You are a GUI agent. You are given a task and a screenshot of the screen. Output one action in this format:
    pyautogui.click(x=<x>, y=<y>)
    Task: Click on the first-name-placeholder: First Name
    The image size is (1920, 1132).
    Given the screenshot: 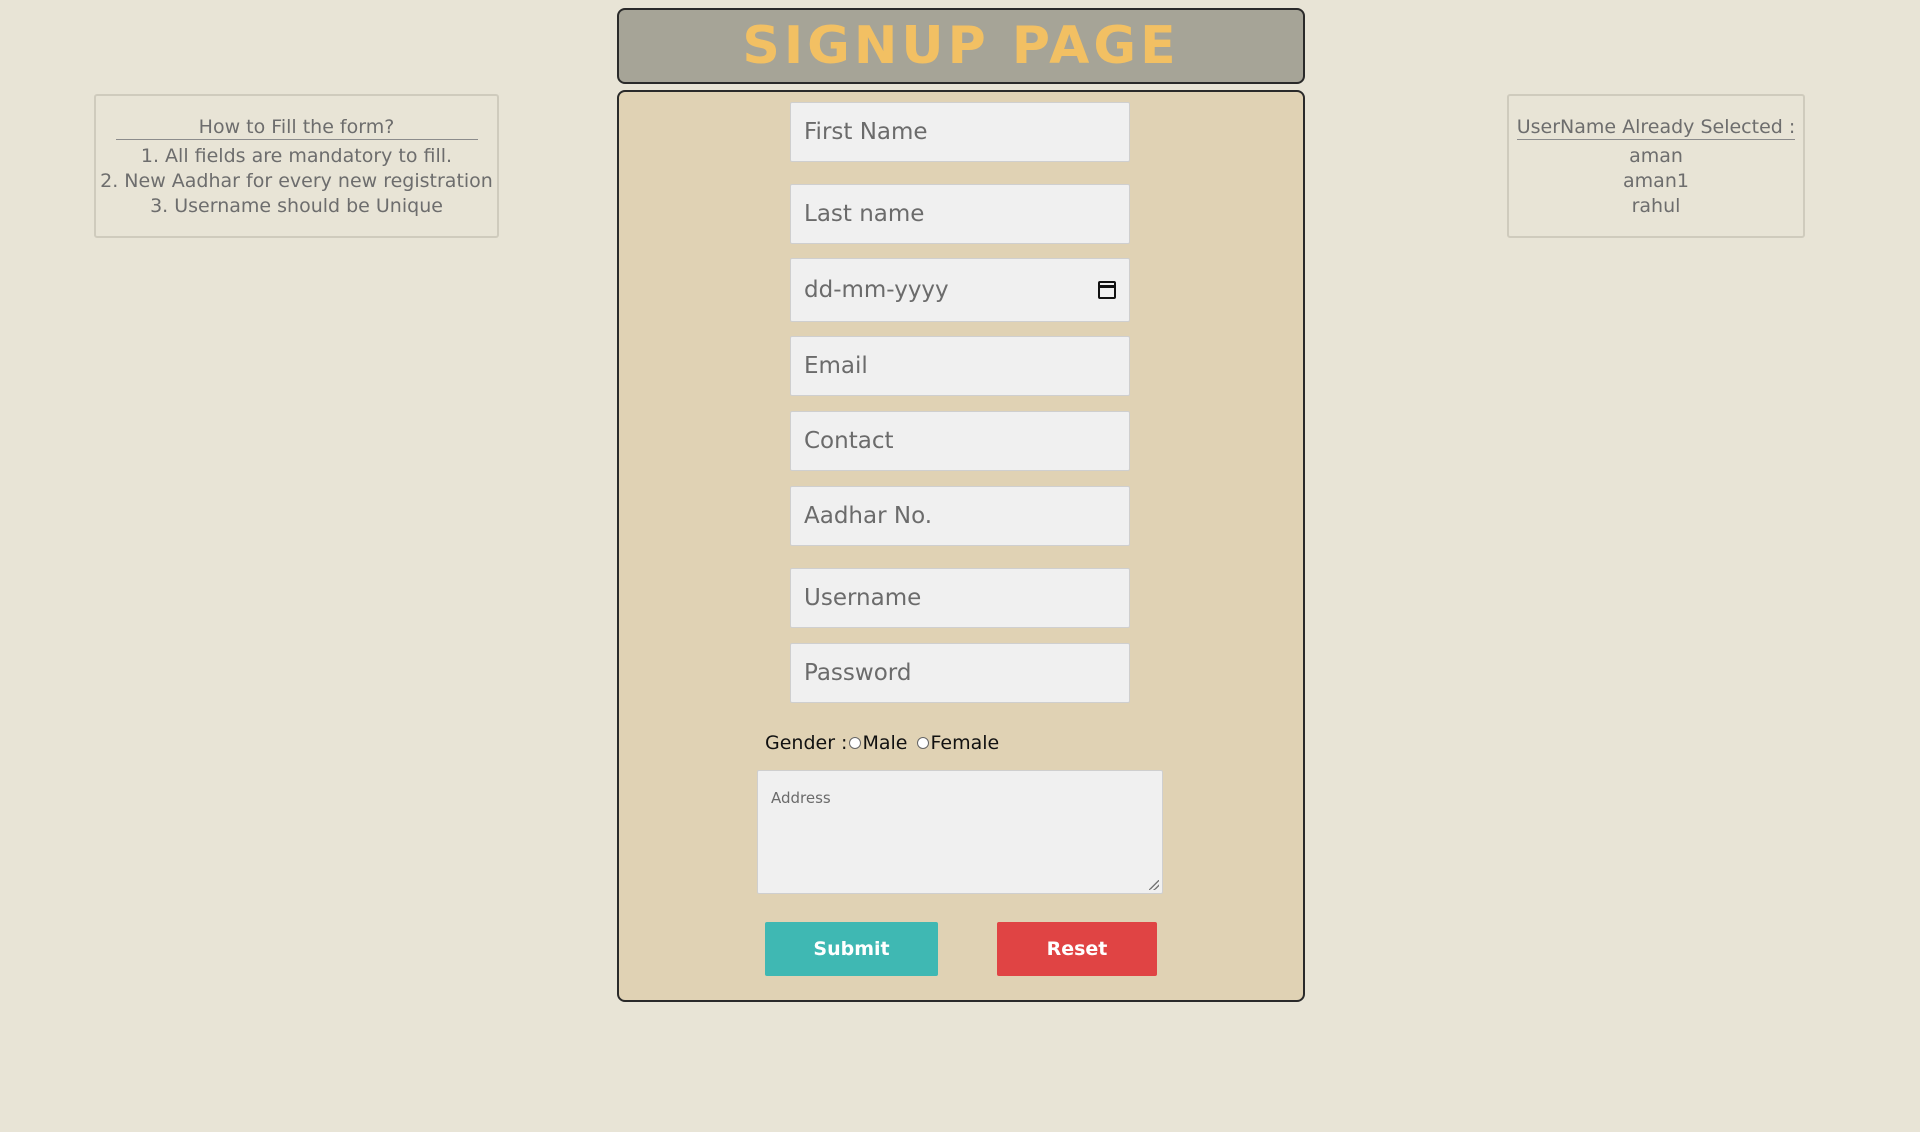 What is the action you would take?
    pyautogui.click(x=866, y=132)
    